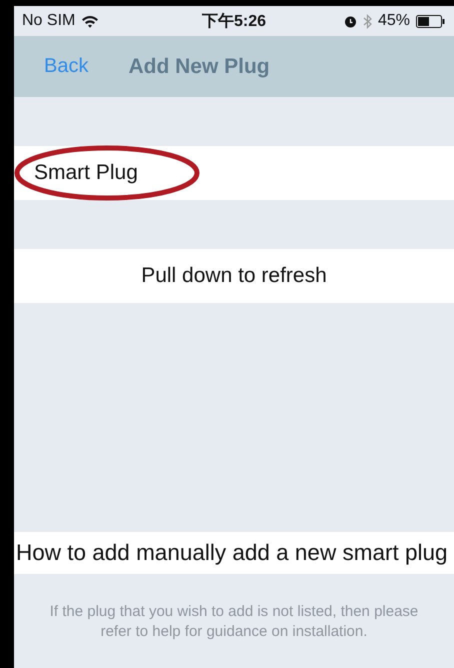 The height and width of the screenshot is (668, 454). I want to click on clock-time: 下午5:26, so click(234, 22).